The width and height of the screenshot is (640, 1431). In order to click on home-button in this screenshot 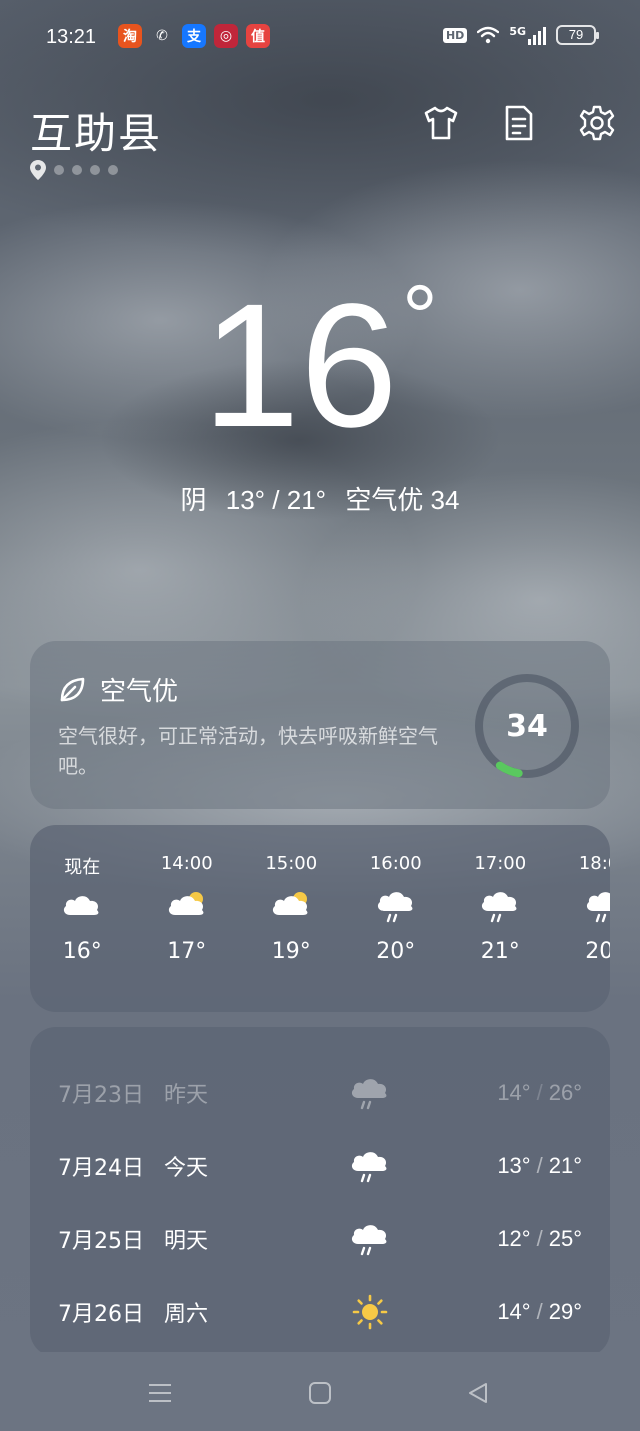, I will do `click(320, 1393)`.